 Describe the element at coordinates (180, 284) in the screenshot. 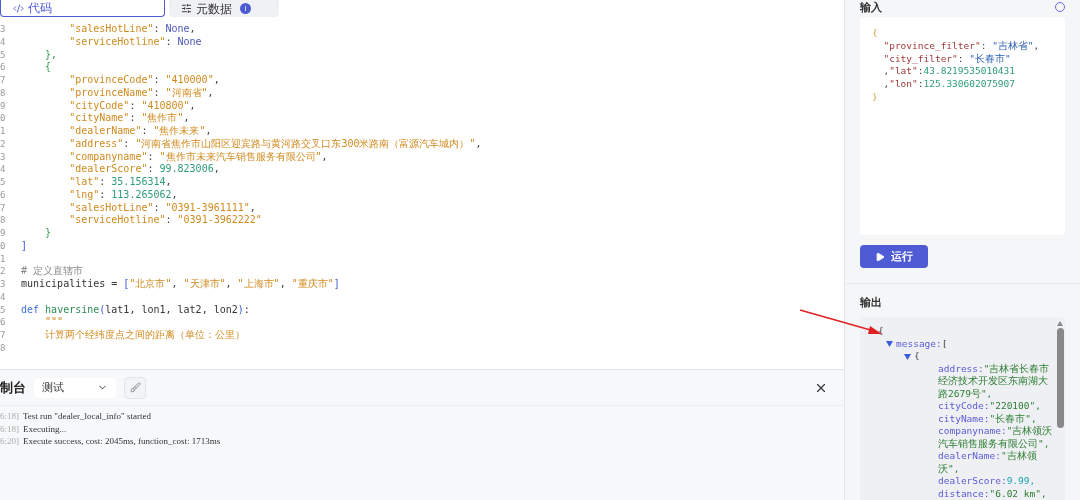

I see `code-line: municipalities = ["北京市", "天津市", "上海市", "重庆市"]` at that location.